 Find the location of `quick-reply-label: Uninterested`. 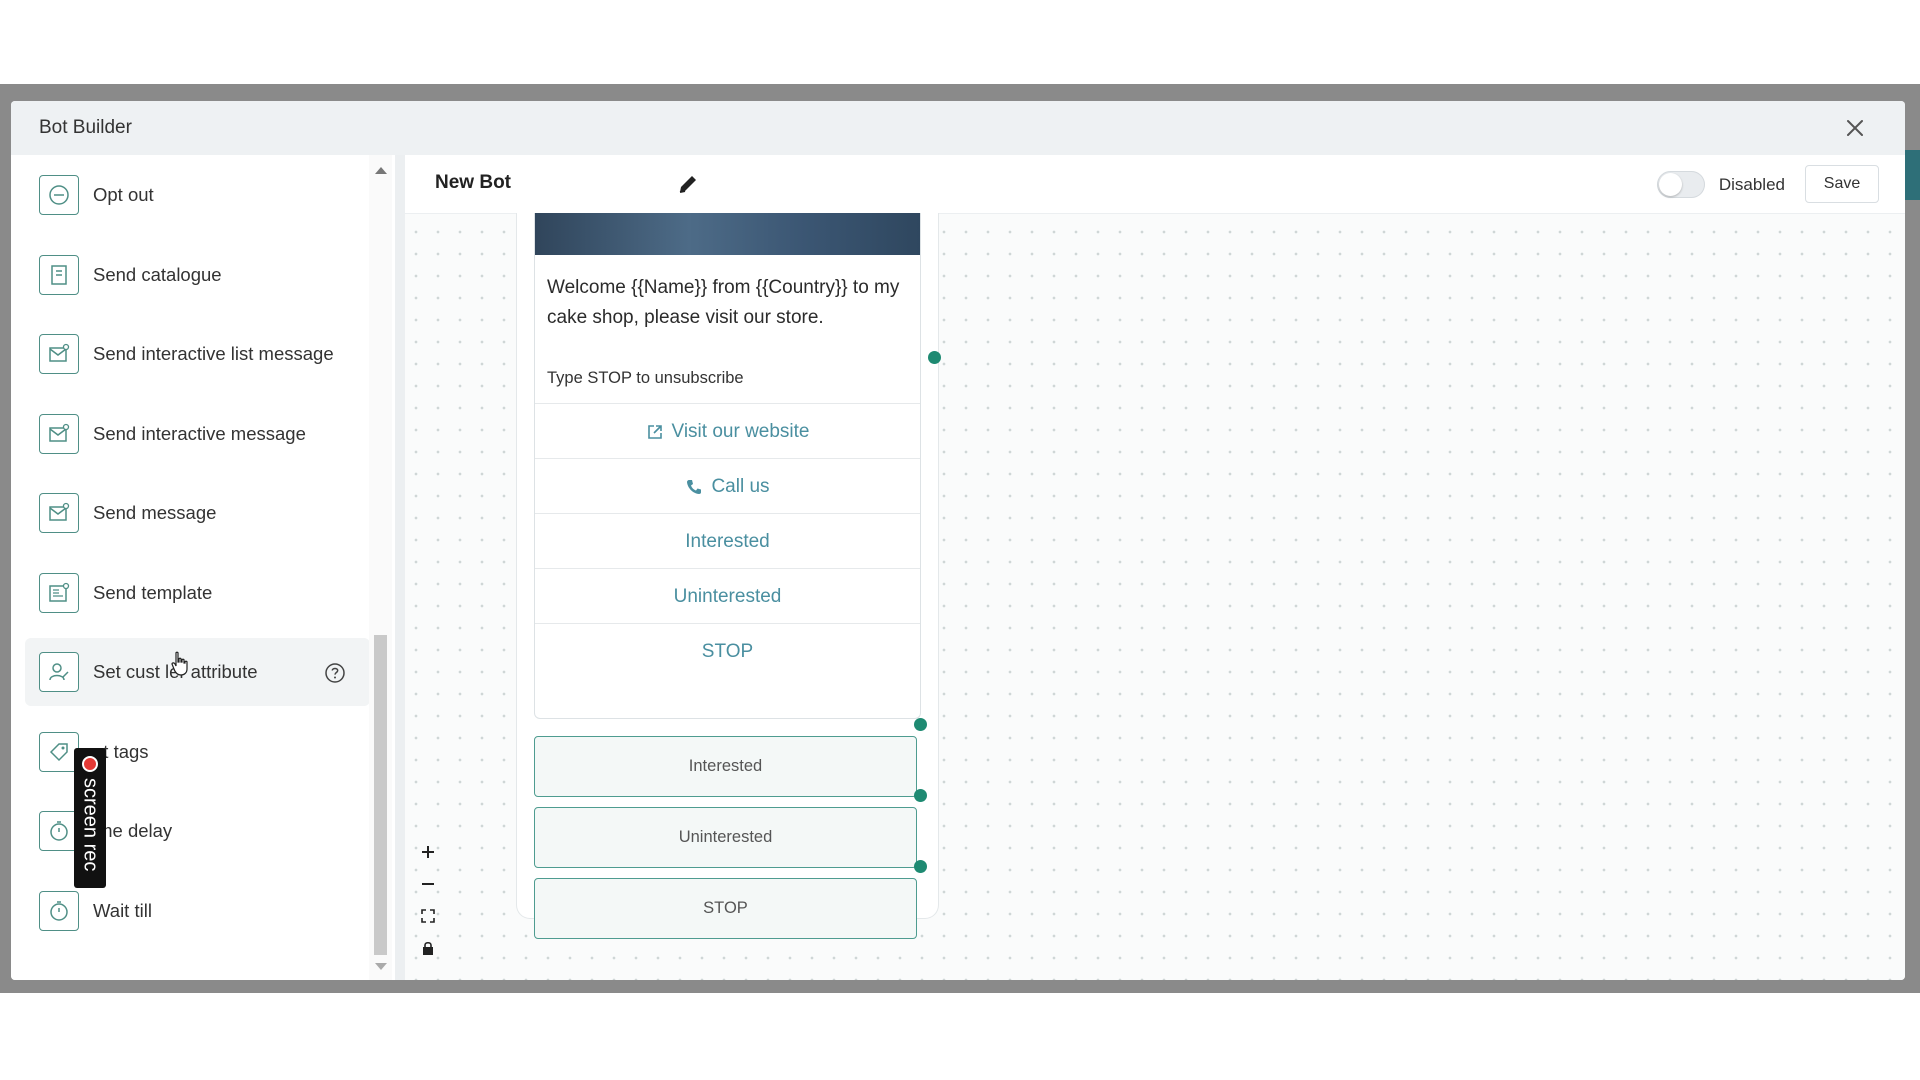

quick-reply-label: Uninterested is located at coordinates (727, 596).